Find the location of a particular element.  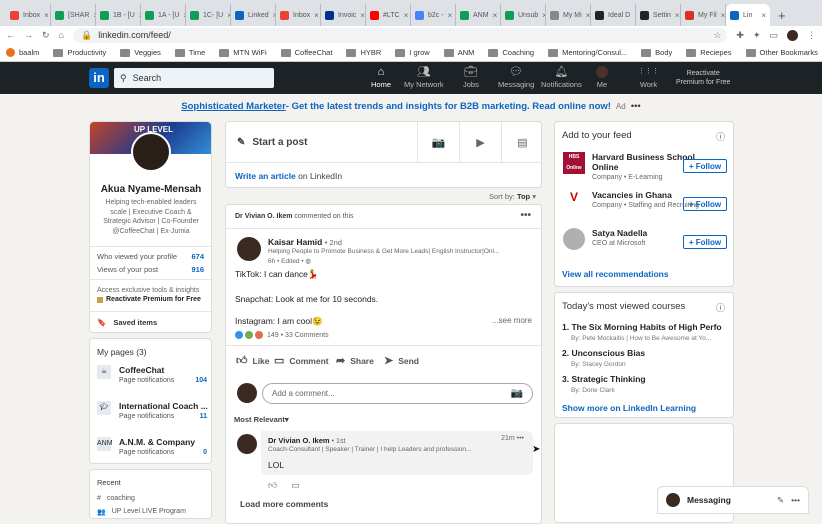

new-tab-icon: + is located at coordinates (782, 15).